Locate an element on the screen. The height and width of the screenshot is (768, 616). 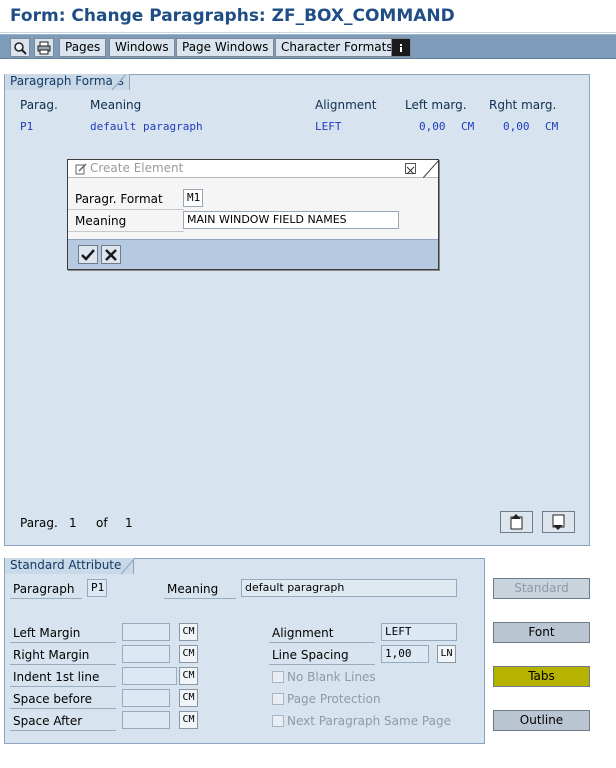
row-rght-marg: 0,00 is located at coordinates (516, 126).